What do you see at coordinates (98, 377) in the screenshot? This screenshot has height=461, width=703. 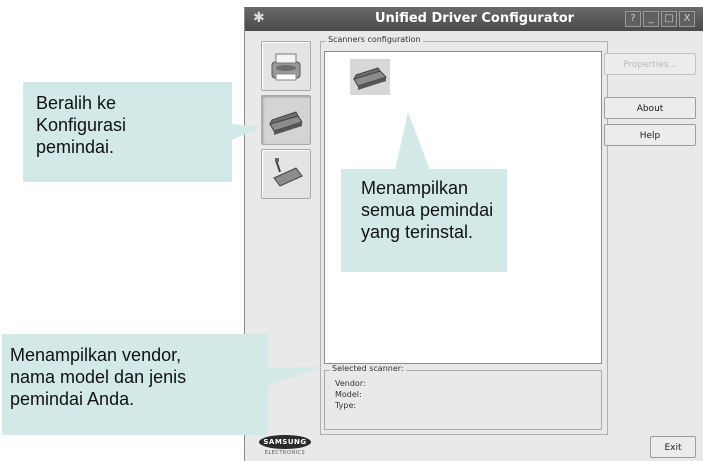 I see `callout-info-line: nama model dan jenis` at bounding box center [98, 377].